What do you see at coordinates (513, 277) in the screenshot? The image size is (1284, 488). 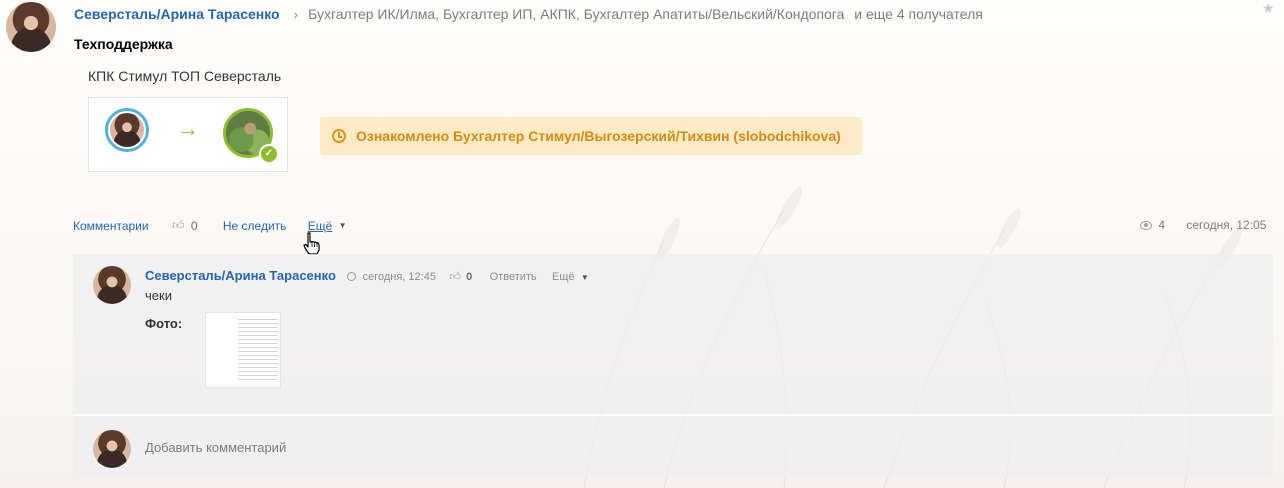 I see `reply-link: Ответить` at bounding box center [513, 277].